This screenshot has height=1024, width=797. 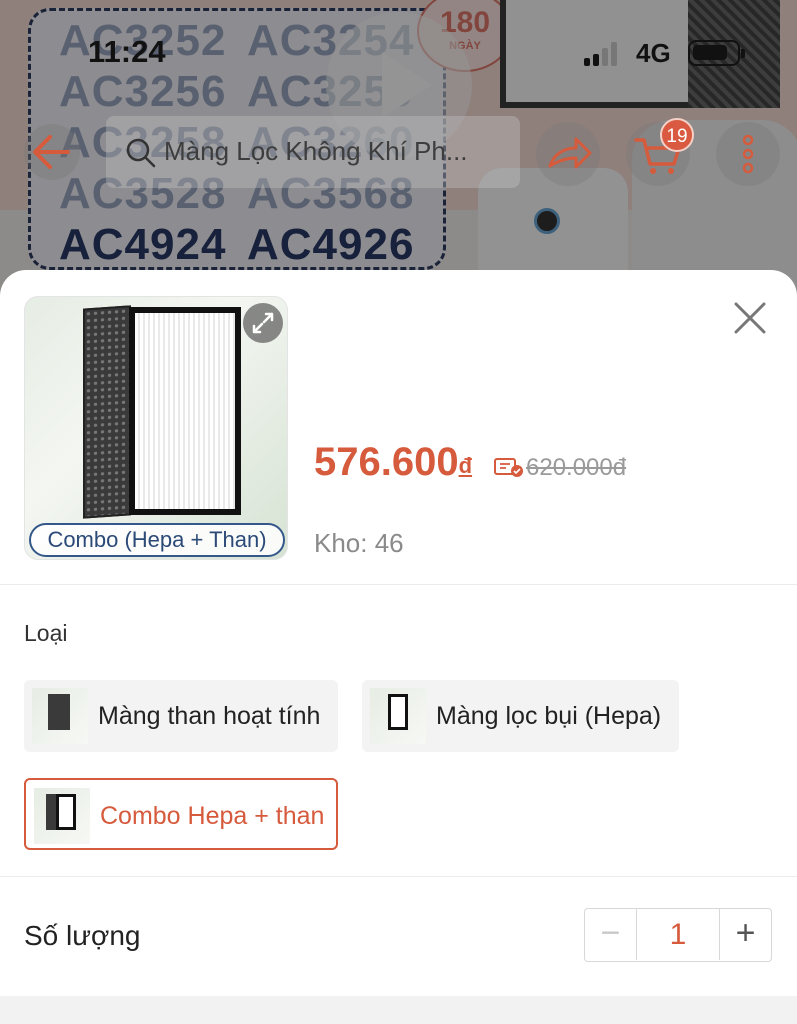 I want to click on variant-option-carbon: Màng than hoạt tính, so click(x=181, y=716).